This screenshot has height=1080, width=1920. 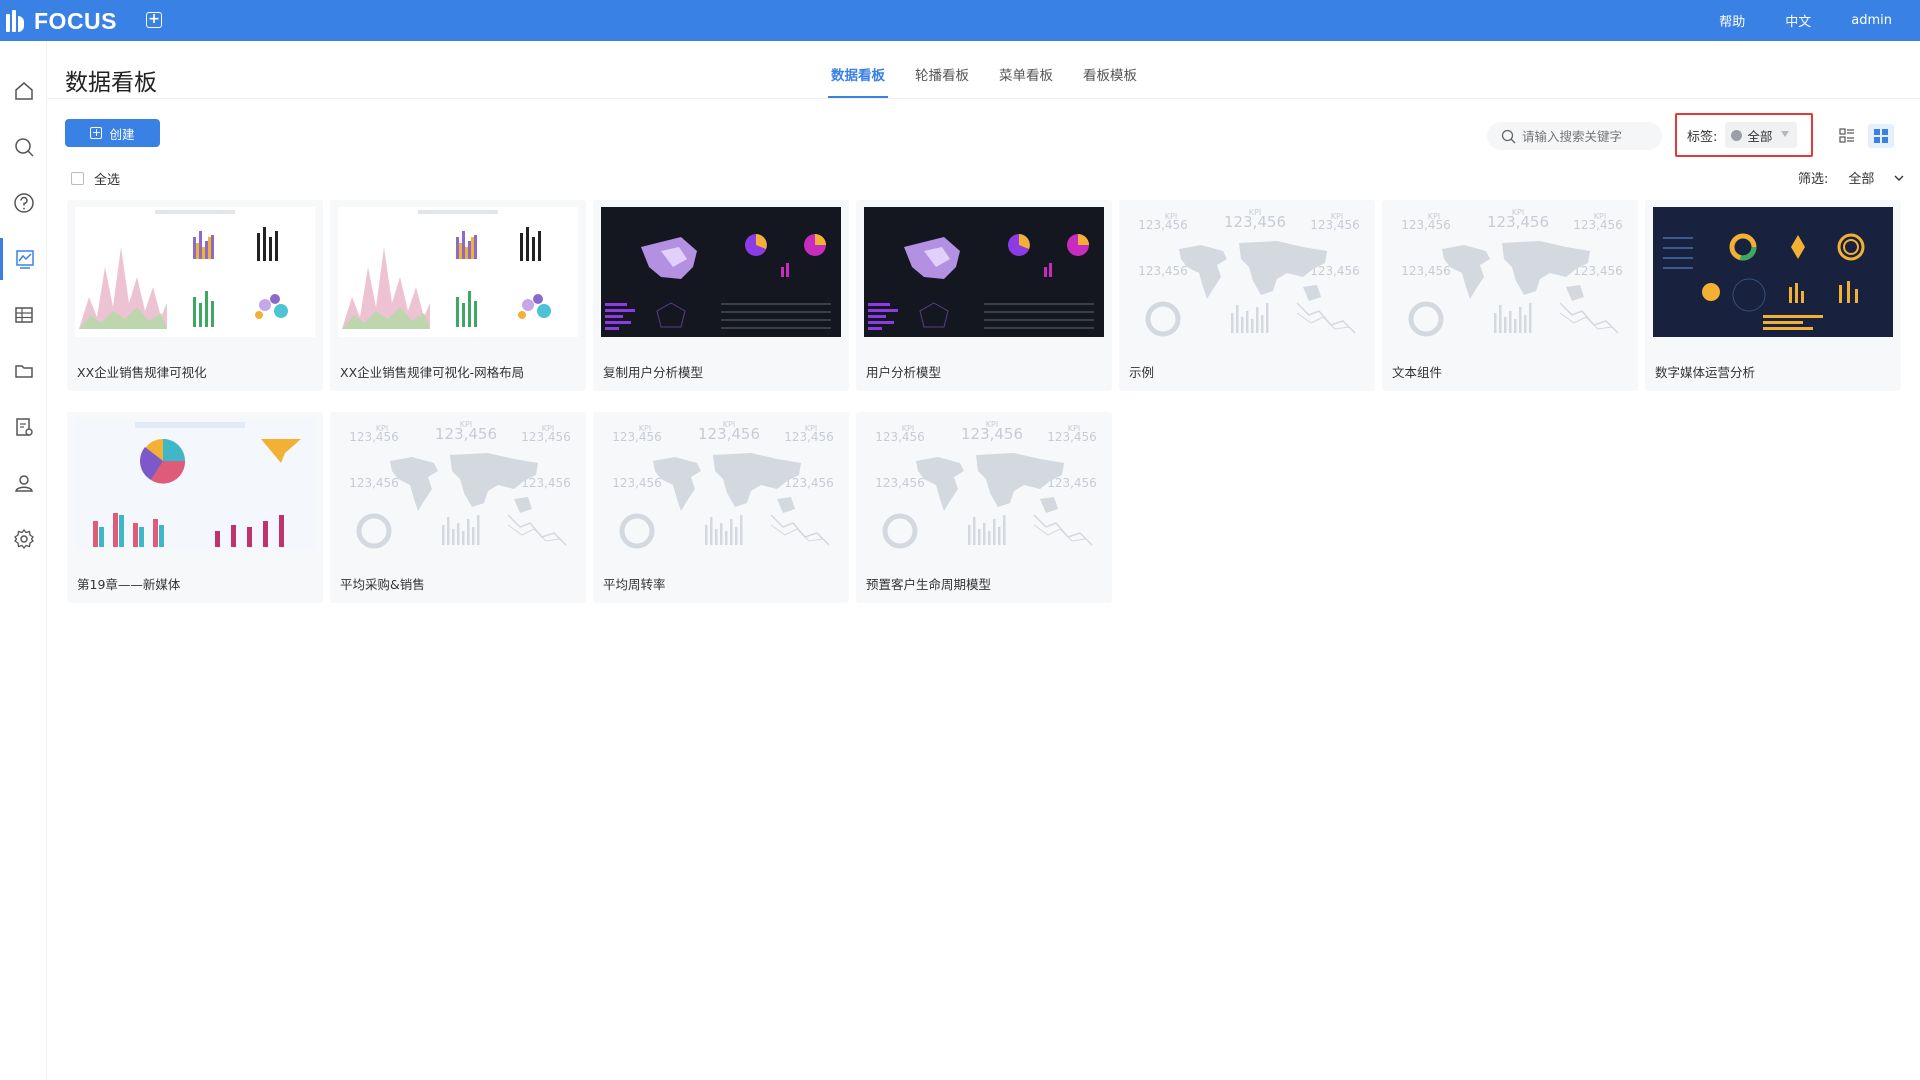 I want to click on tab-menu-dashboard: 菜单看板, so click(x=1026, y=79).